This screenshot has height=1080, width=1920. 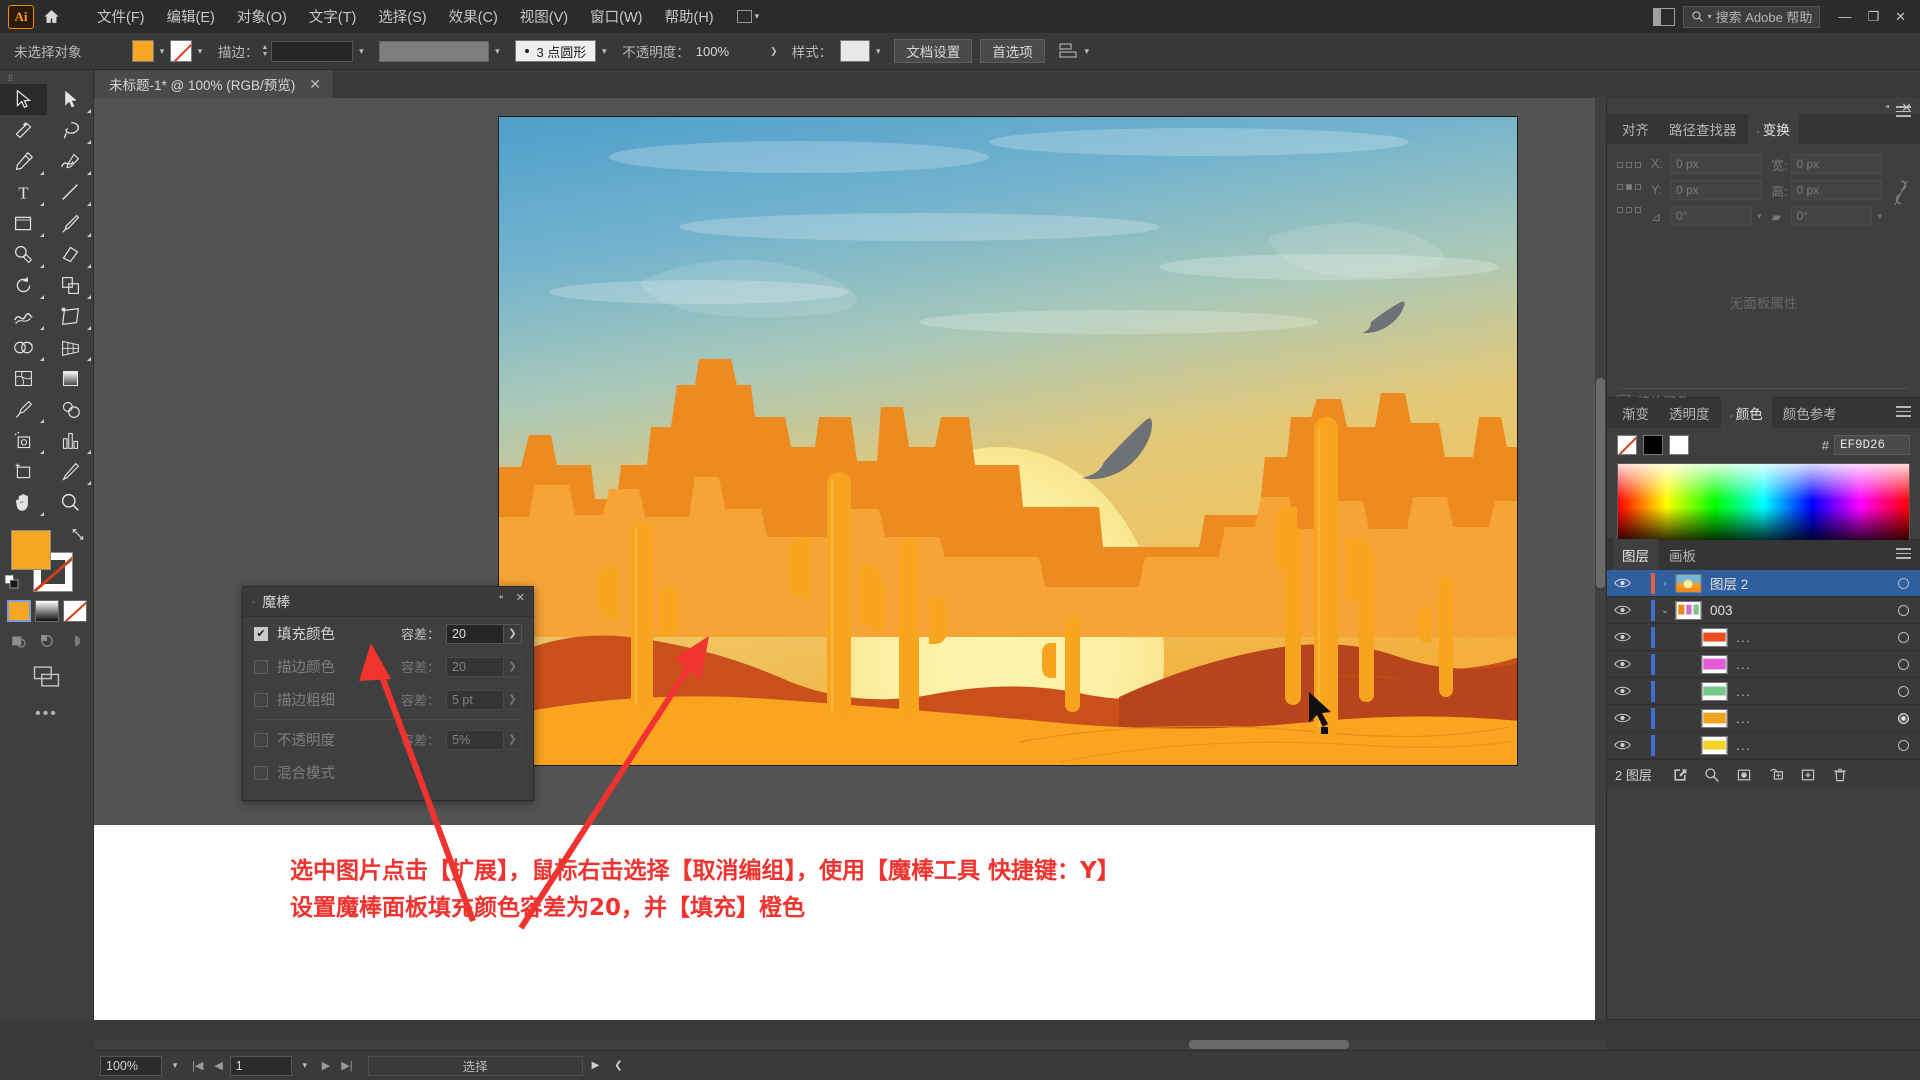 What do you see at coordinates (1629, 194) in the screenshot?
I see `reference-point-selector` at bounding box center [1629, 194].